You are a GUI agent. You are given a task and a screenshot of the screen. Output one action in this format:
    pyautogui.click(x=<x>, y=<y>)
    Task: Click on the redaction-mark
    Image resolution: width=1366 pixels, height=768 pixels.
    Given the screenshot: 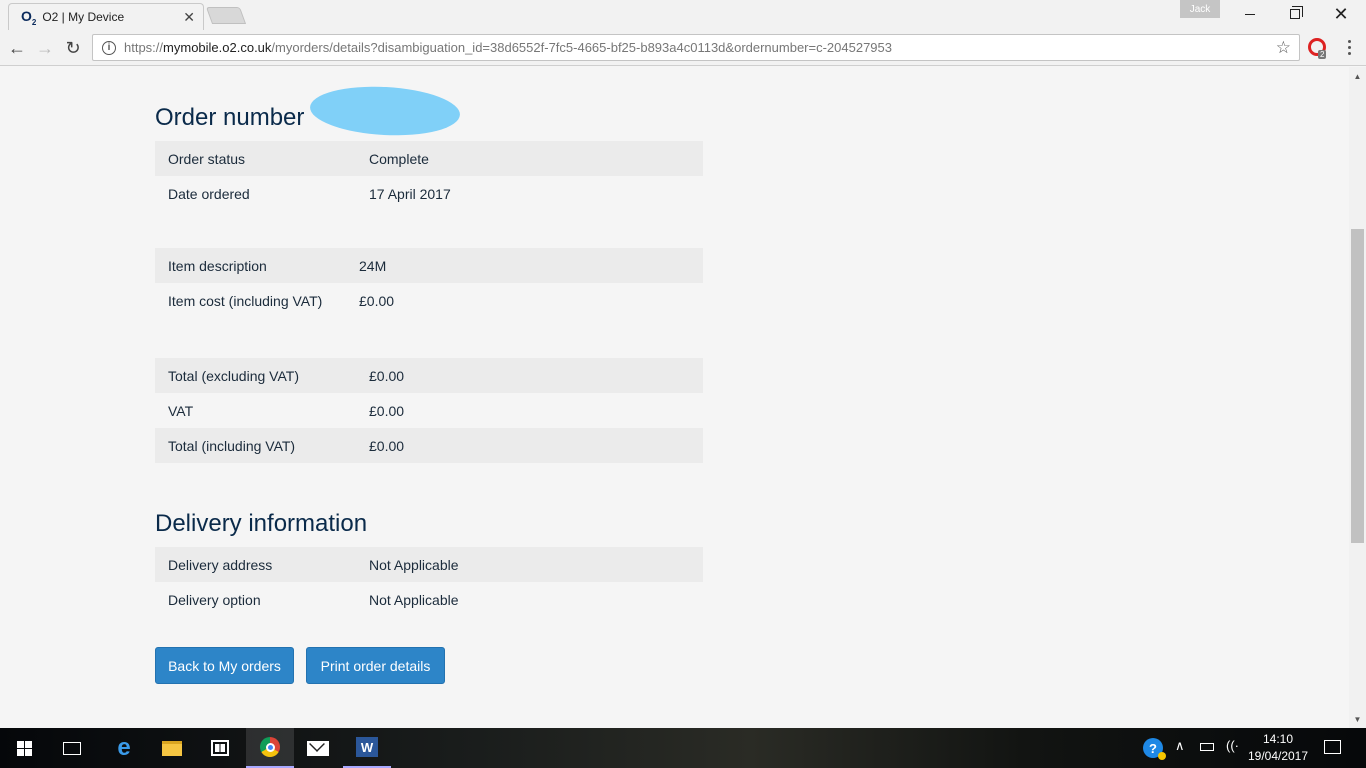 What is the action you would take?
    pyautogui.click(x=385, y=111)
    